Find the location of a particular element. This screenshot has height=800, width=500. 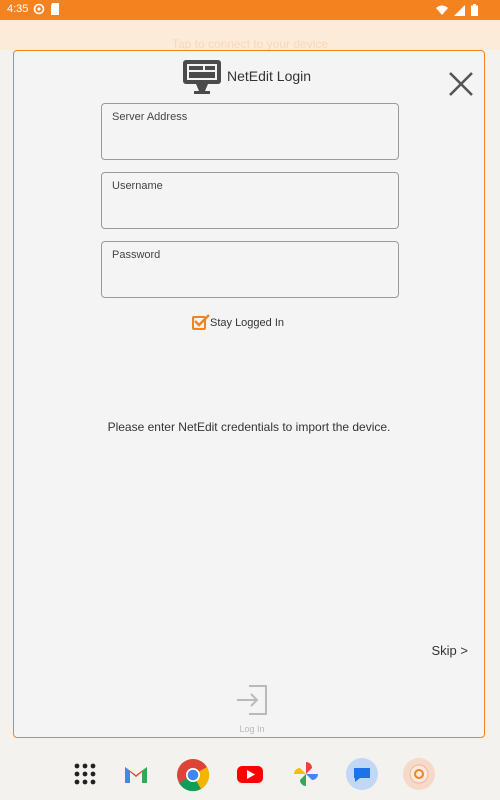

status-time: 4:35 is located at coordinates (18, 9).